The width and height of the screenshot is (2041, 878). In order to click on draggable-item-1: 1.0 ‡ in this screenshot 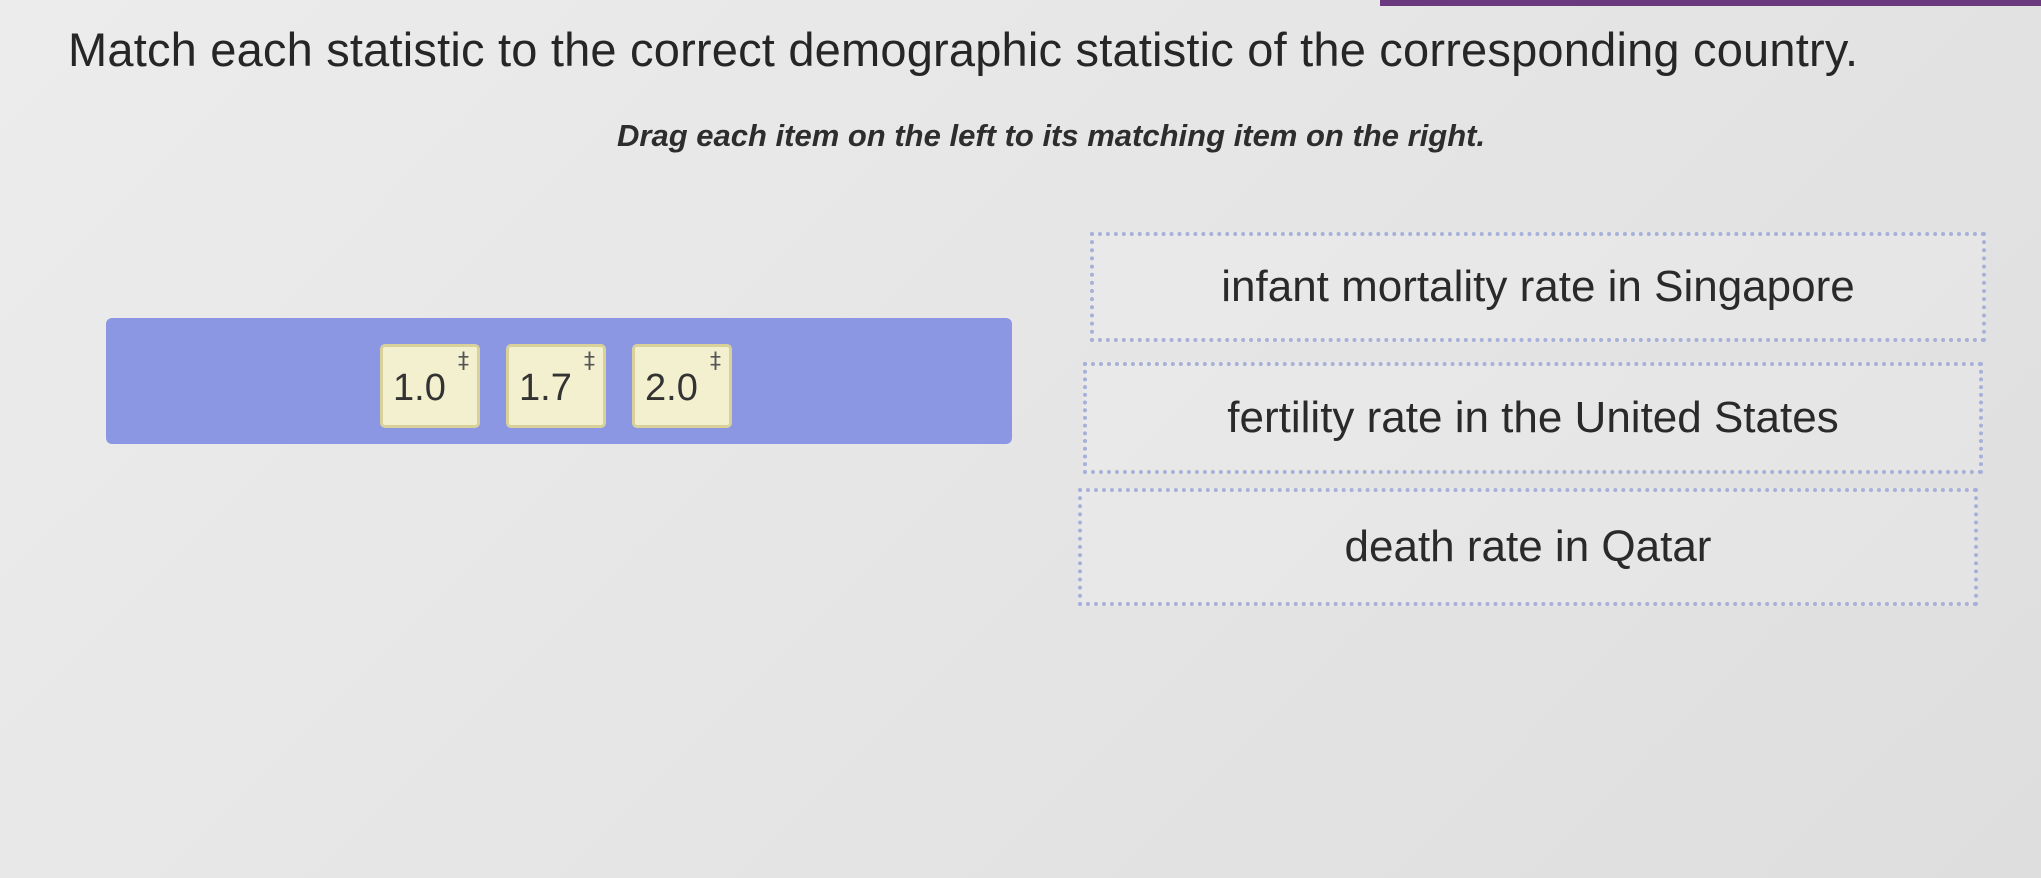, I will do `click(430, 386)`.